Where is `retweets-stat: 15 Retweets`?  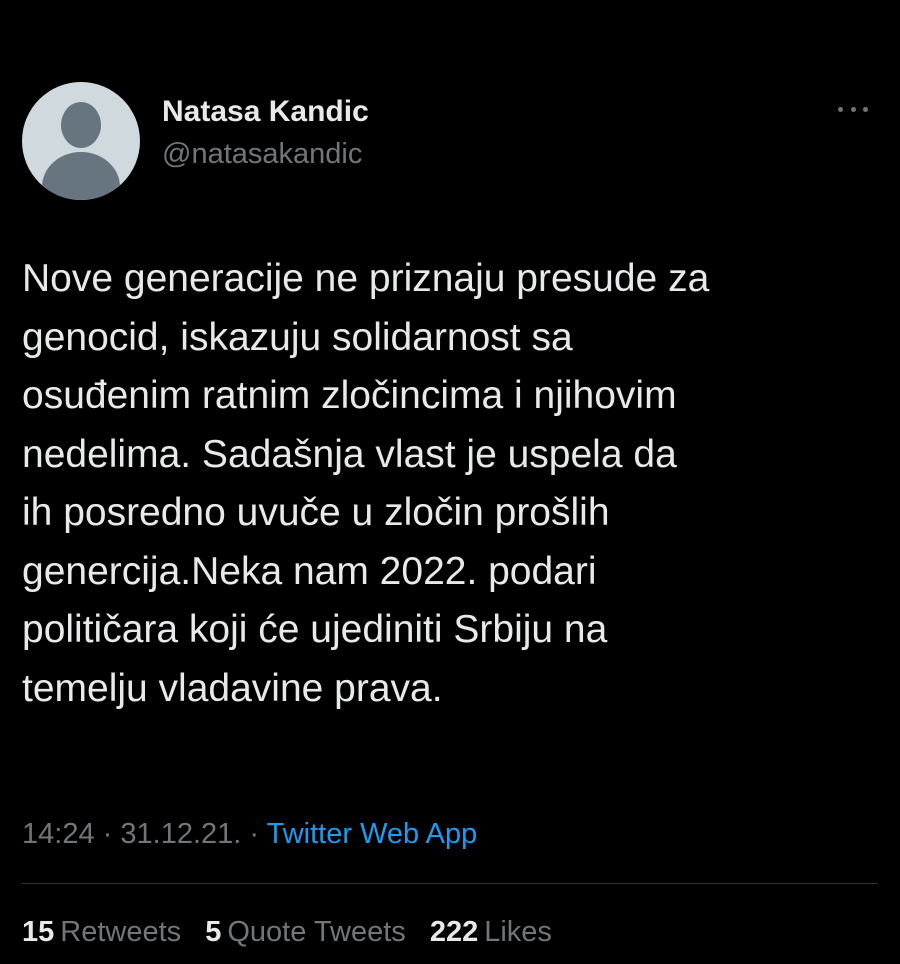 retweets-stat: 15 Retweets is located at coordinates (101, 932).